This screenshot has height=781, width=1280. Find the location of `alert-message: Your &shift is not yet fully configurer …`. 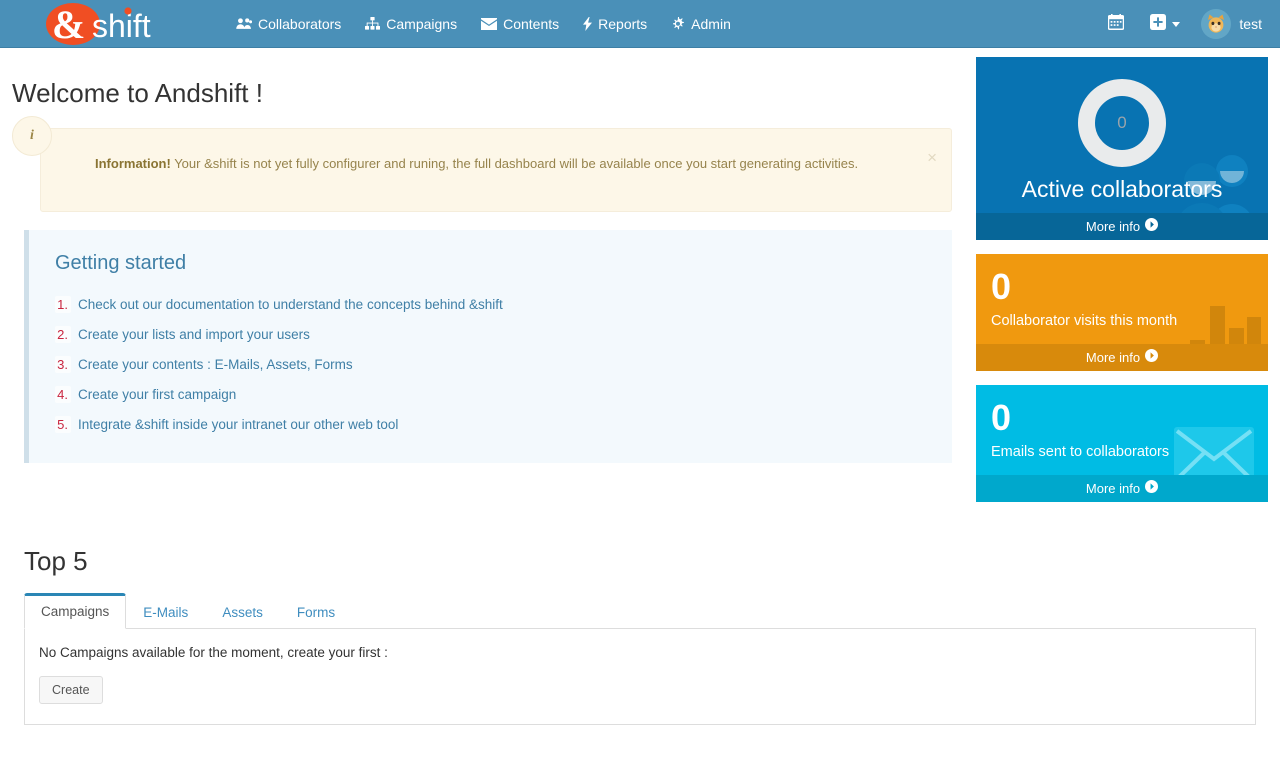

alert-message: Your &shift is not yet fully configurer … is located at coordinates (514, 163).